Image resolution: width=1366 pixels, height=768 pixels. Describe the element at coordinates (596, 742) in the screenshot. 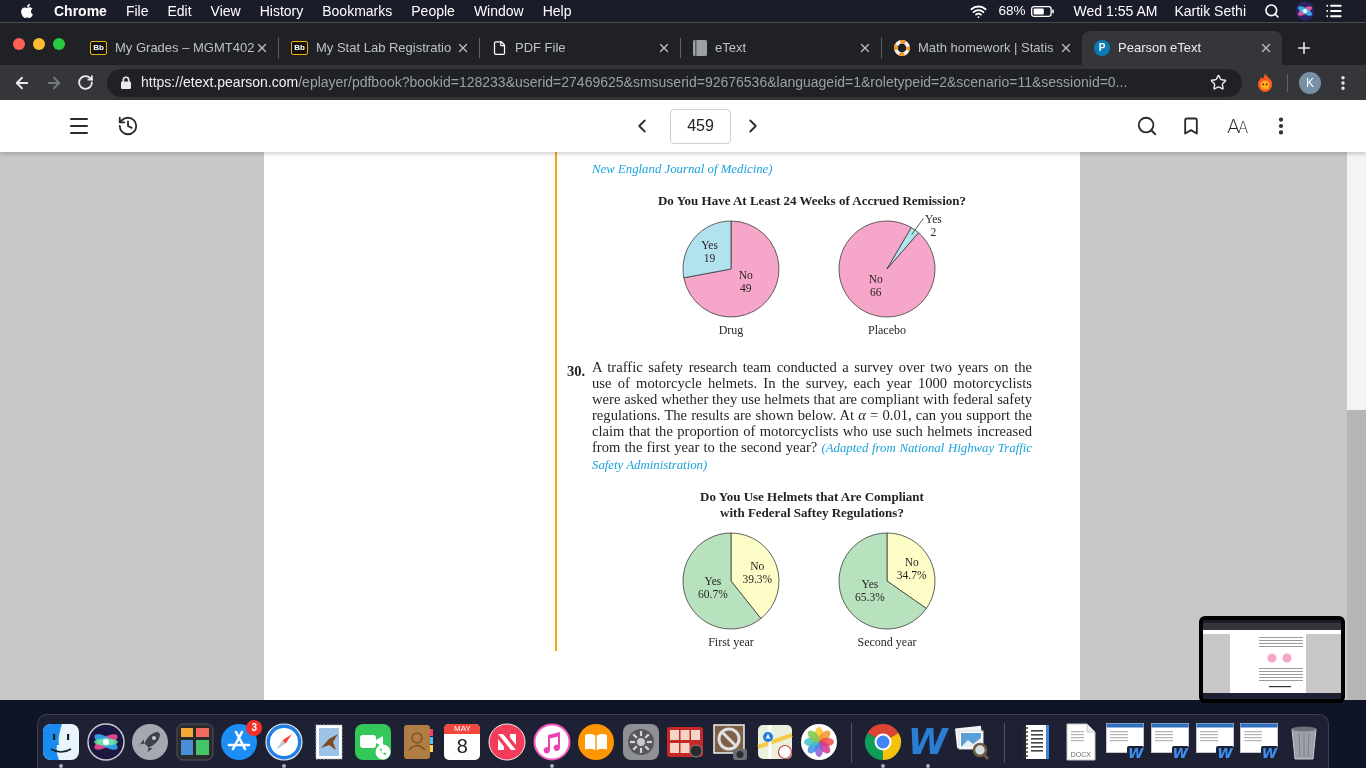

I see `open-book-icon` at that location.